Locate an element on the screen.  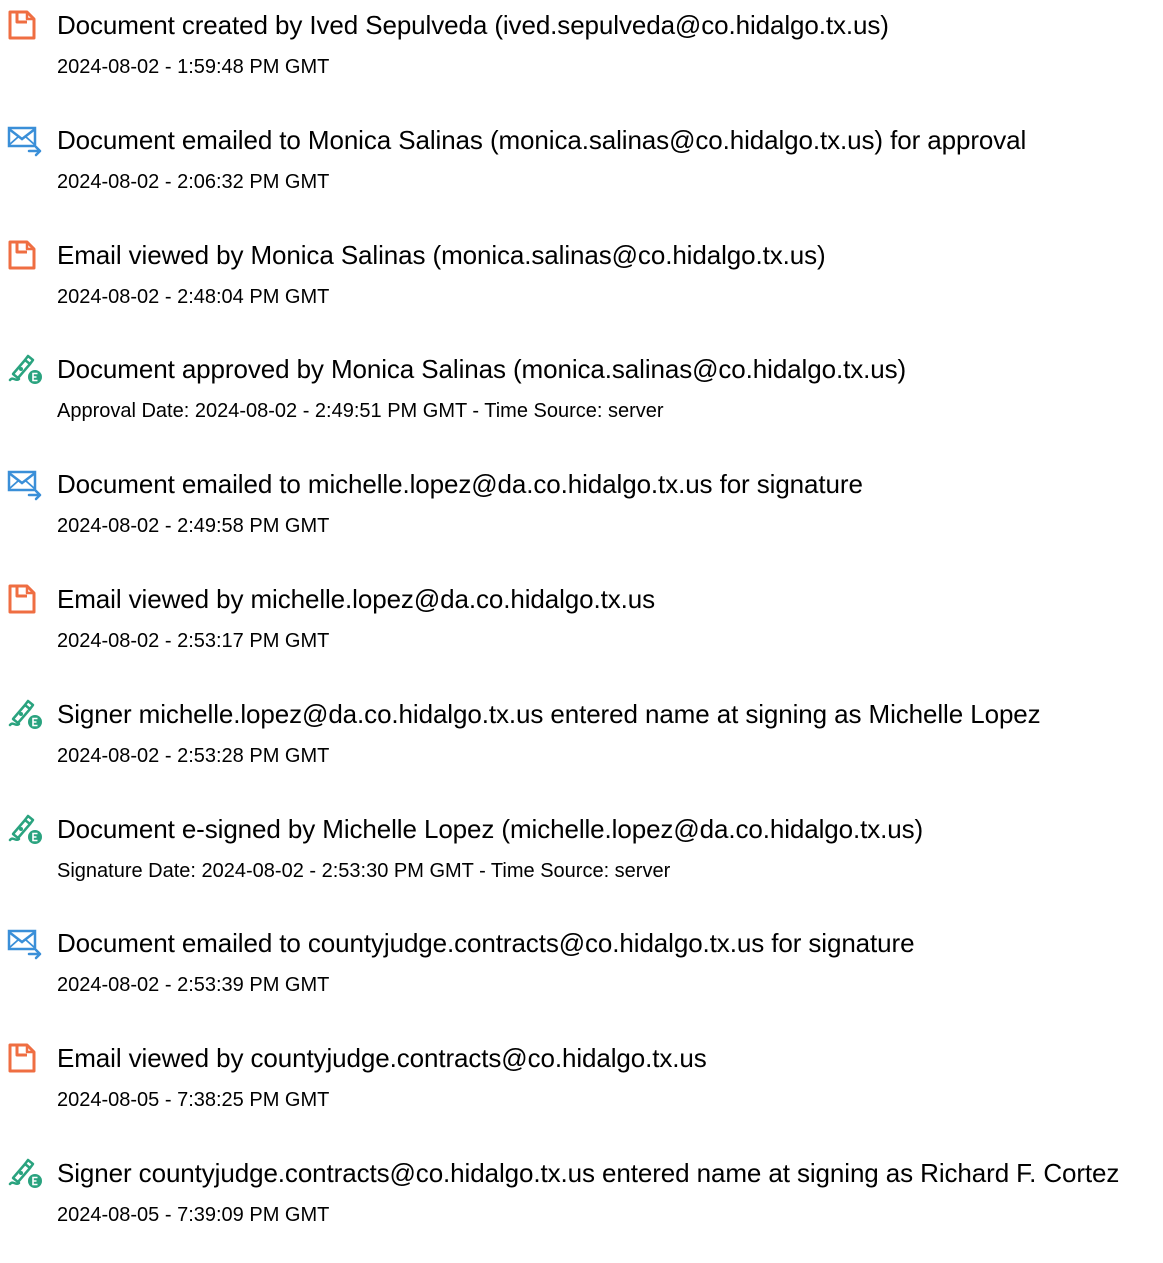
event-timestamp: 2024-08-02 - 2:49:58 PM GMT is located at coordinates (193, 526).